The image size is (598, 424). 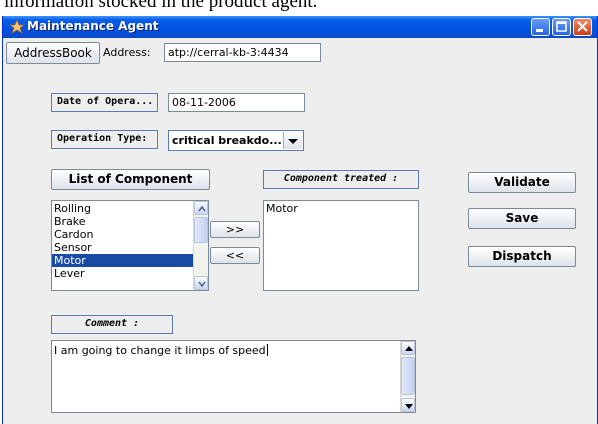 What do you see at coordinates (130, 234) in the screenshot?
I see `component-list-item: Cardon` at bounding box center [130, 234].